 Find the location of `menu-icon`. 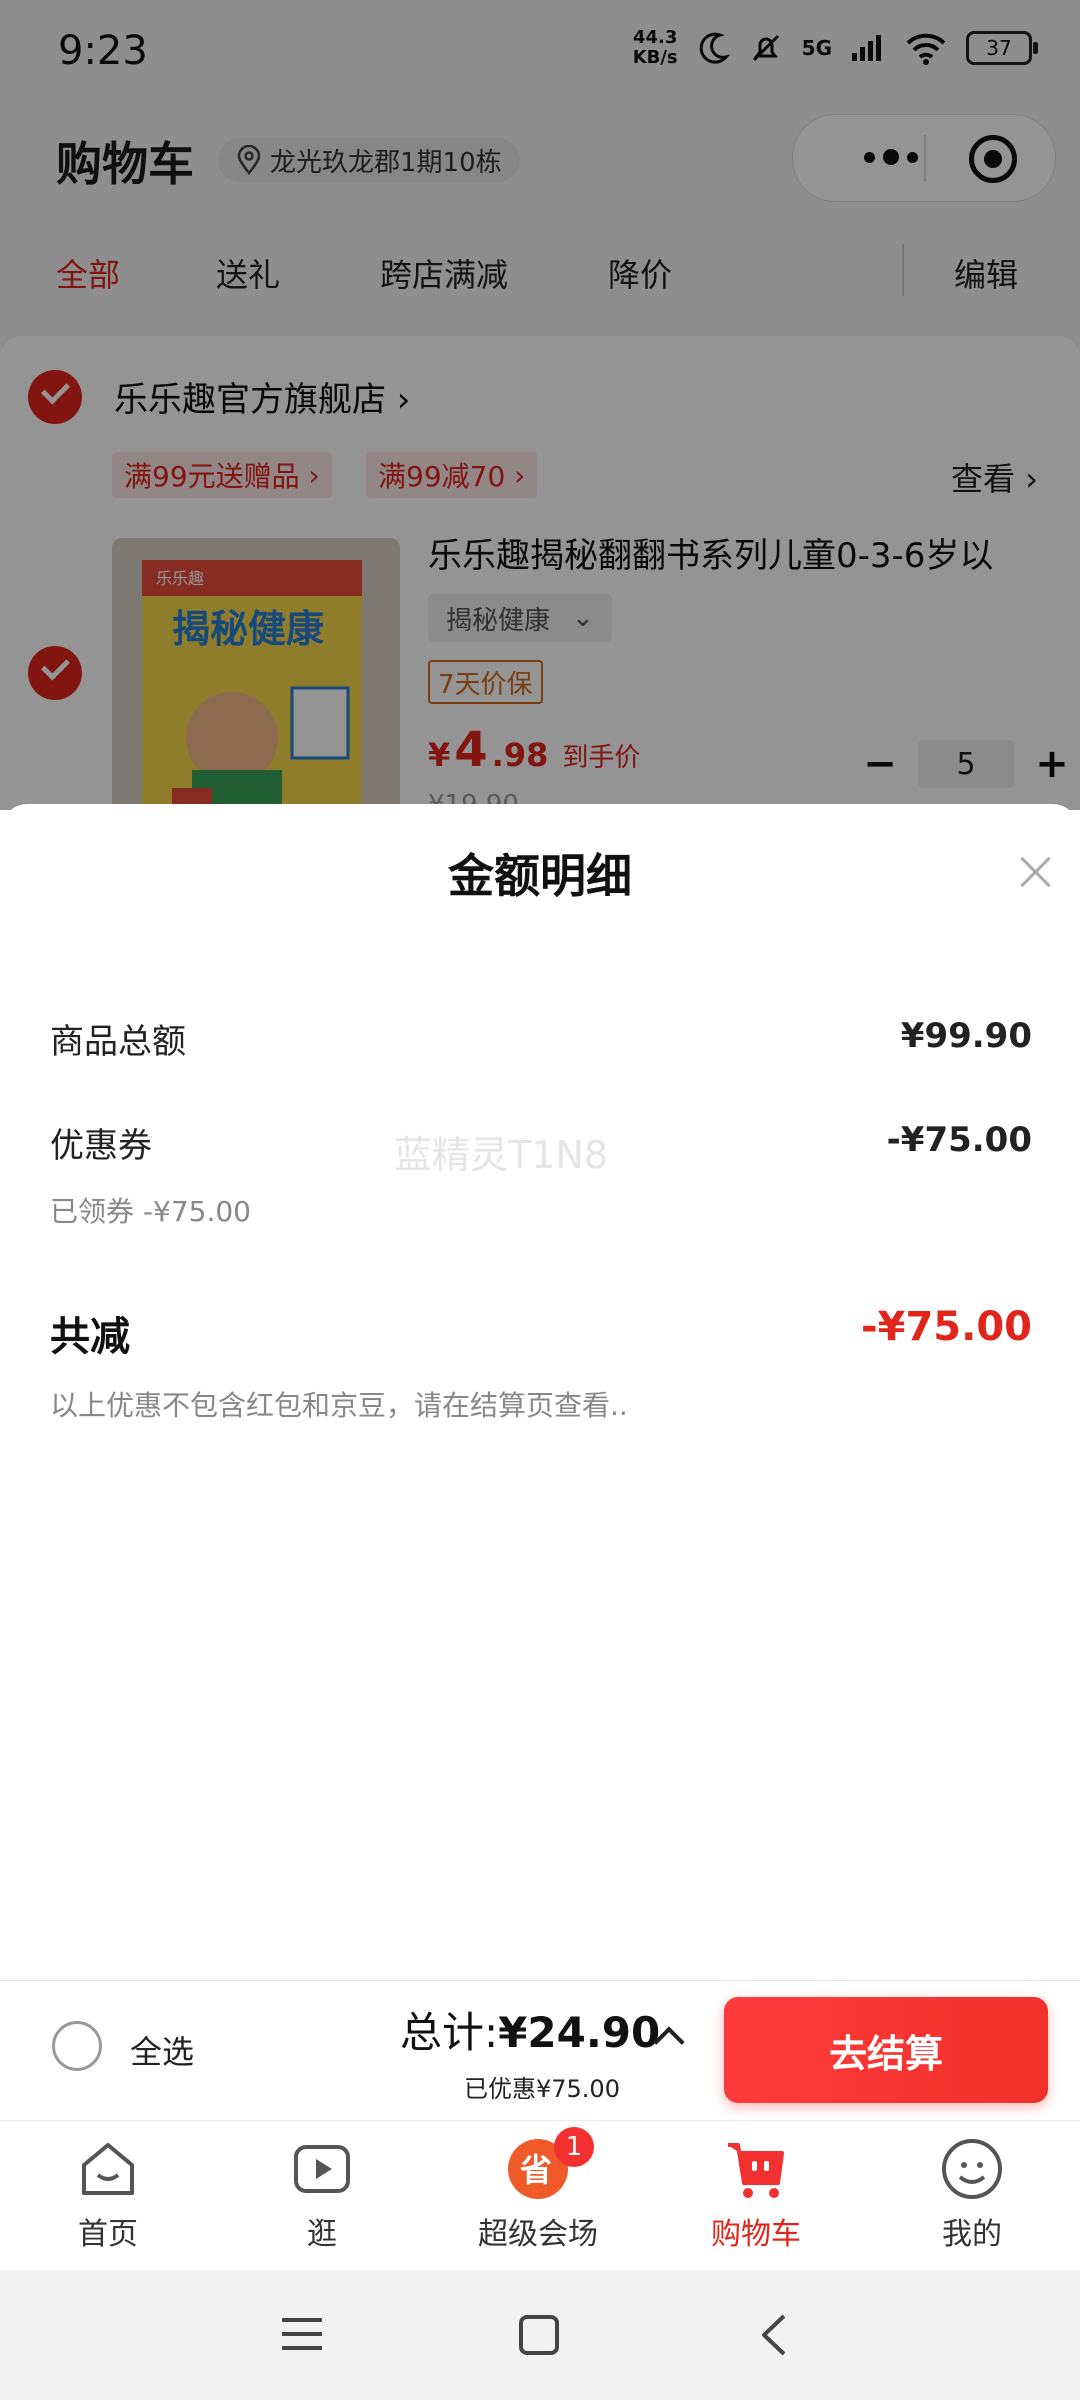

menu-icon is located at coordinates (302, 2334).